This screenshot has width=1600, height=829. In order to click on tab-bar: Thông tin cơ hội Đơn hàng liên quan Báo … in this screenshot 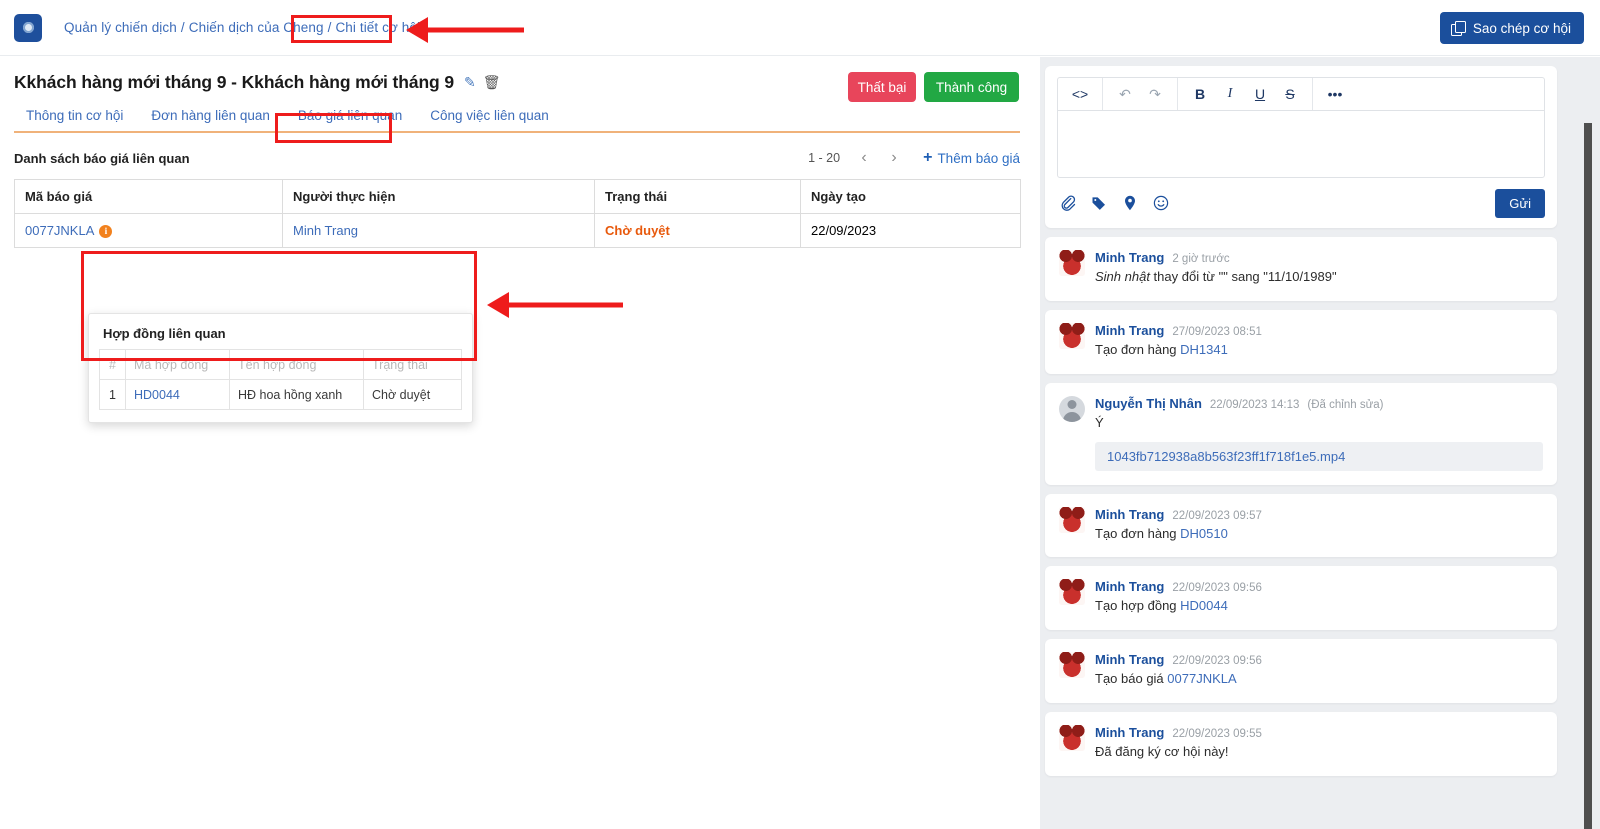, I will do `click(517, 118)`.